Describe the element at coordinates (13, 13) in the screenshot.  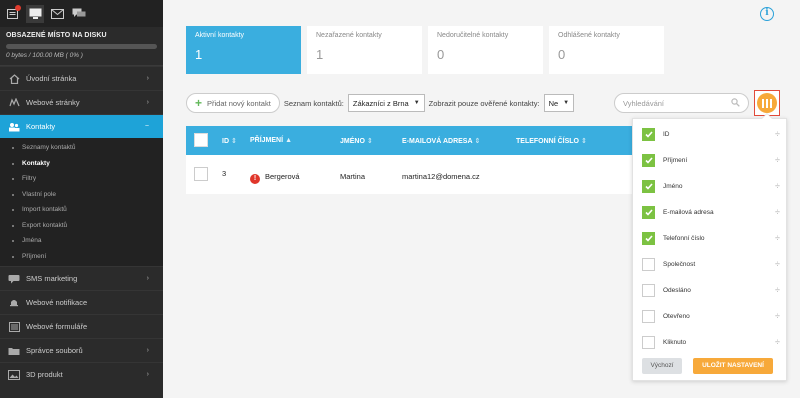
I see `inbox-icon` at that location.